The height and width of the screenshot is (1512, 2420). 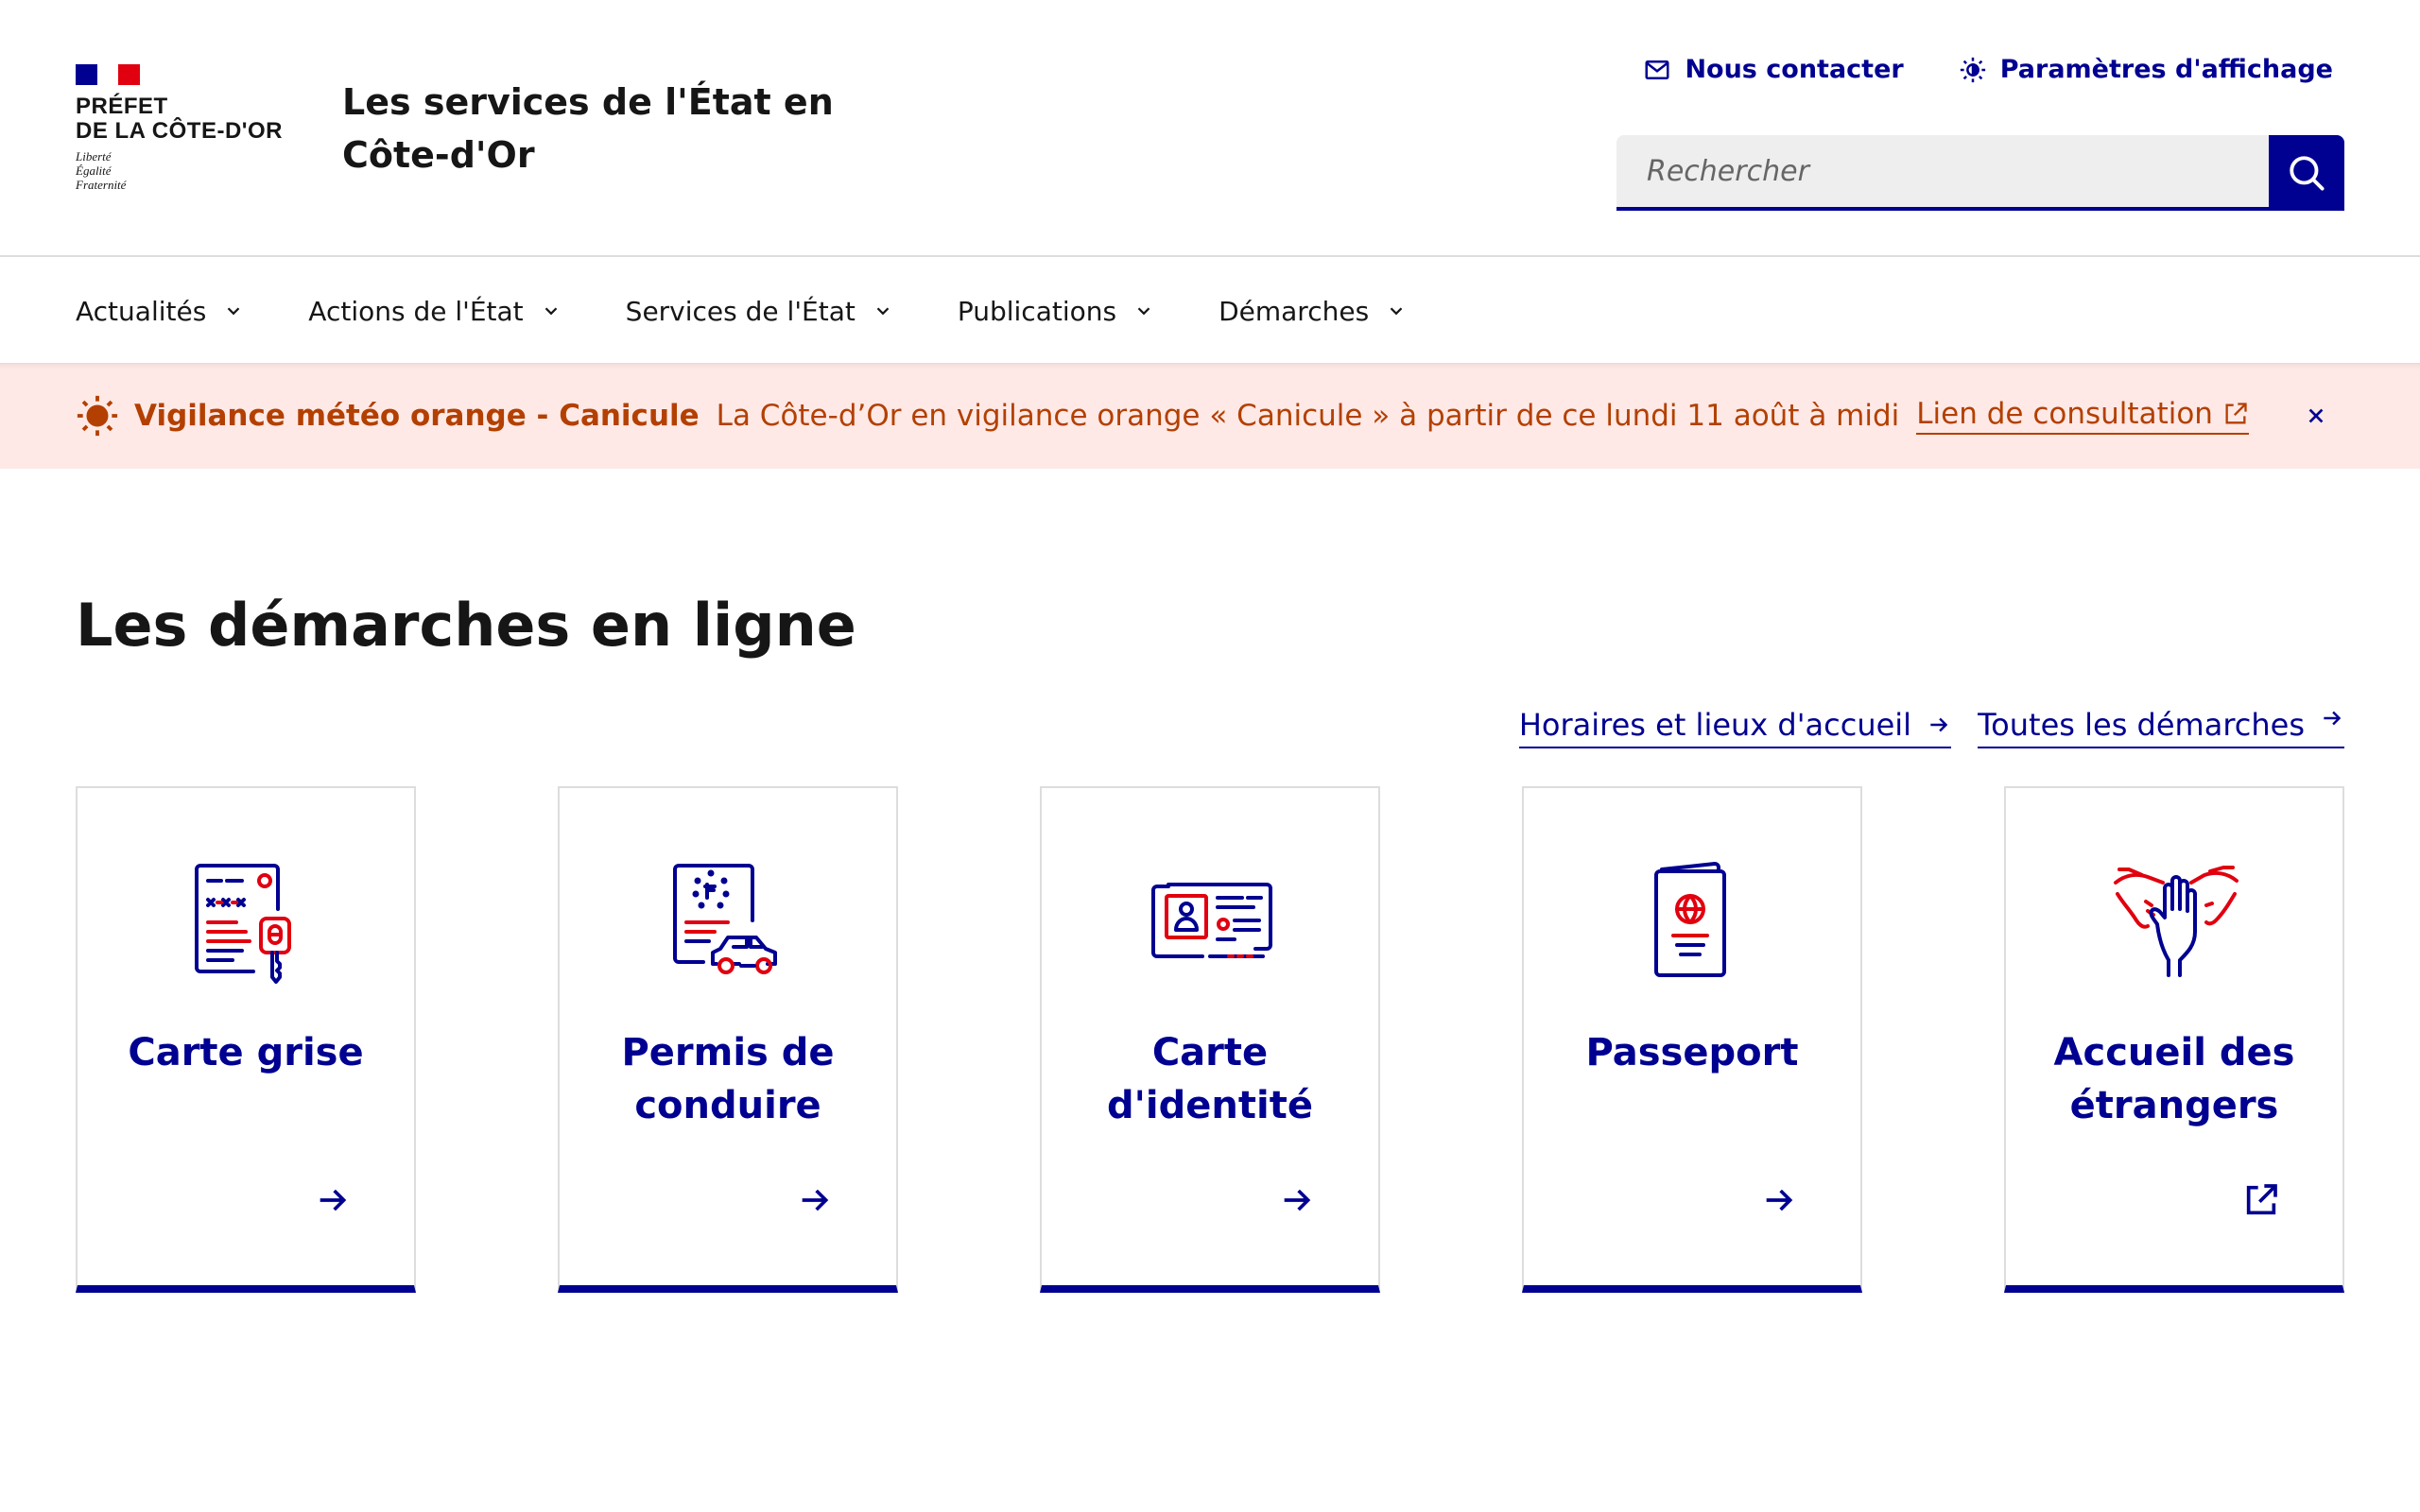 I want to click on car-registration-icon, so click(x=243, y=924).